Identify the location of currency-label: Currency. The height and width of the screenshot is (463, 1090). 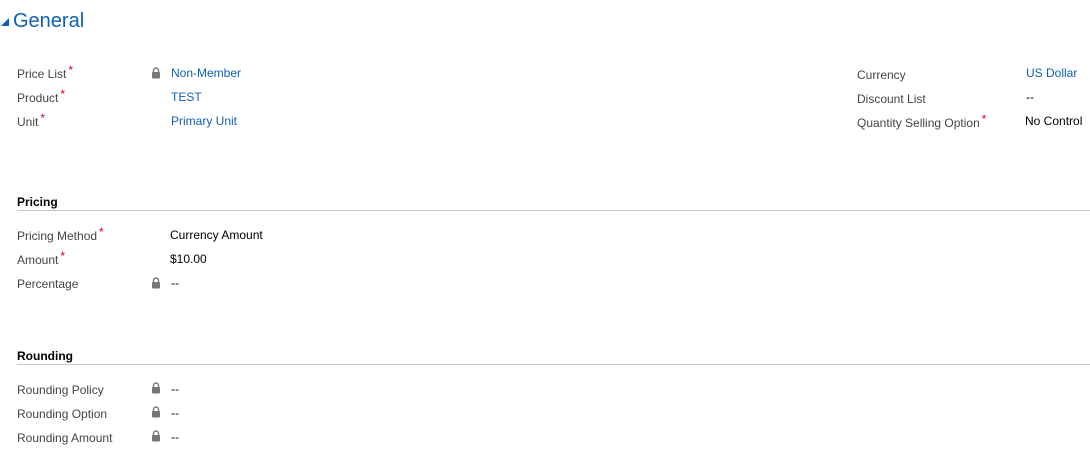
(881, 75).